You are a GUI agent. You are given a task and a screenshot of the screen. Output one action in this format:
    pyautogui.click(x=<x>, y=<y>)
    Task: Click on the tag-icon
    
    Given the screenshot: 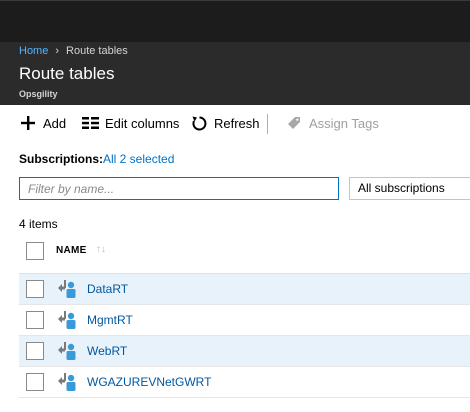 What is the action you would take?
    pyautogui.click(x=294, y=123)
    